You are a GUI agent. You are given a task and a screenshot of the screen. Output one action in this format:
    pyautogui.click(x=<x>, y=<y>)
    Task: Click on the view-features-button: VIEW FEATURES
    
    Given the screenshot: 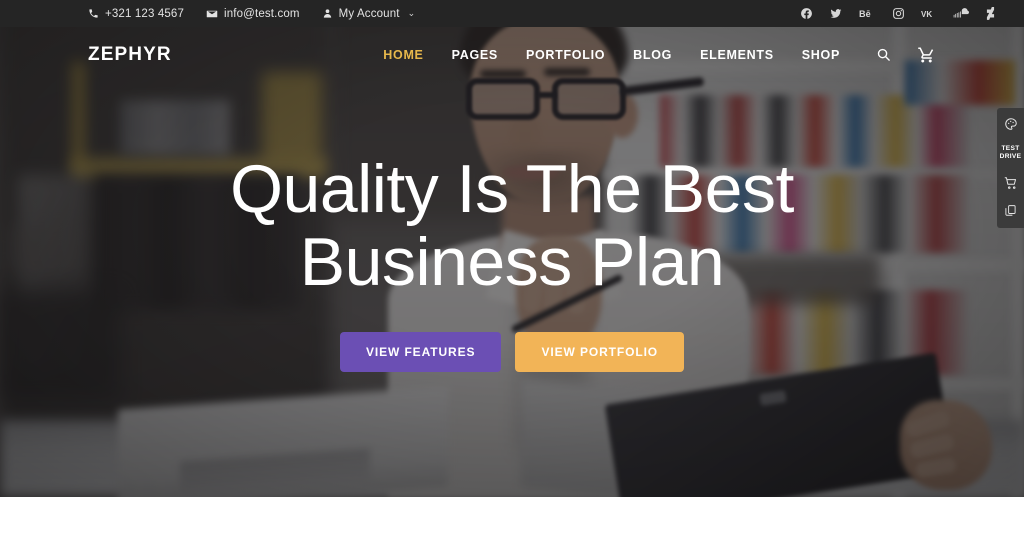 What is the action you would take?
    pyautogui.click(x=420, y=351)
    